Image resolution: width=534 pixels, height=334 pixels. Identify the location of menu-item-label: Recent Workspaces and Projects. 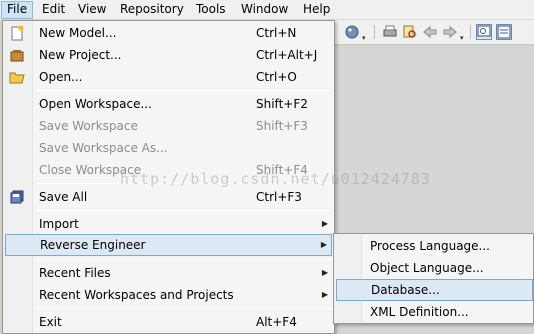
(136, 295).